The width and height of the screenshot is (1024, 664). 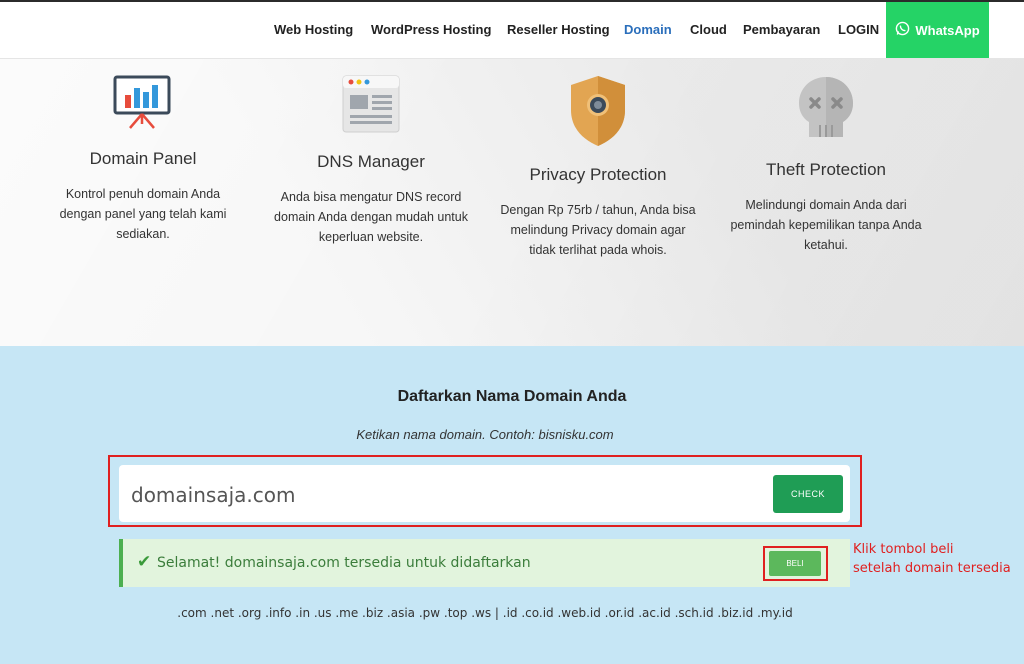 I want to click on feature-title: Theft Protection, so click(x=825, y=169).